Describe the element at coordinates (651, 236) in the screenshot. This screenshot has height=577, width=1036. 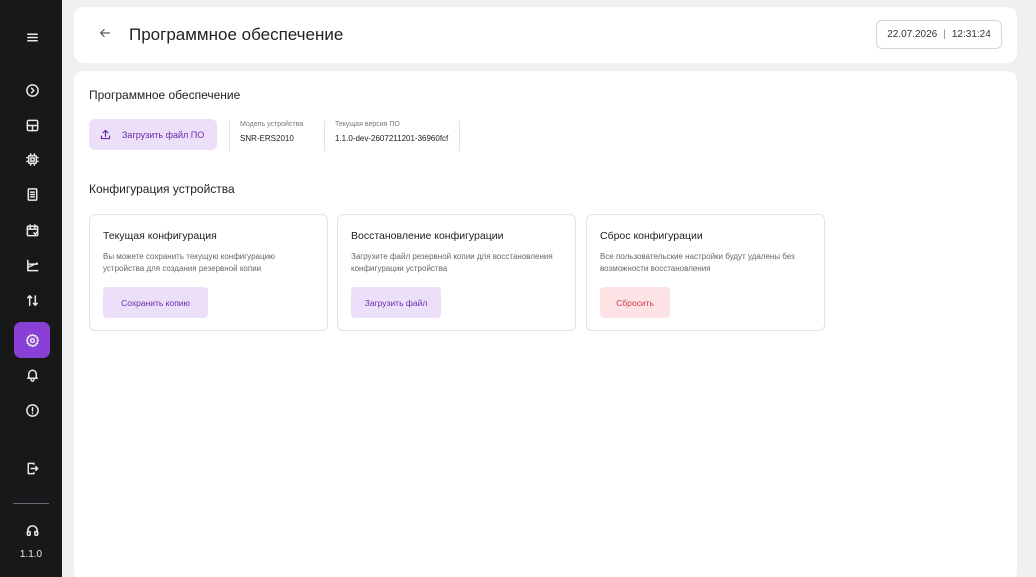
I see `card-title: Сброс конфигурации` at that location.